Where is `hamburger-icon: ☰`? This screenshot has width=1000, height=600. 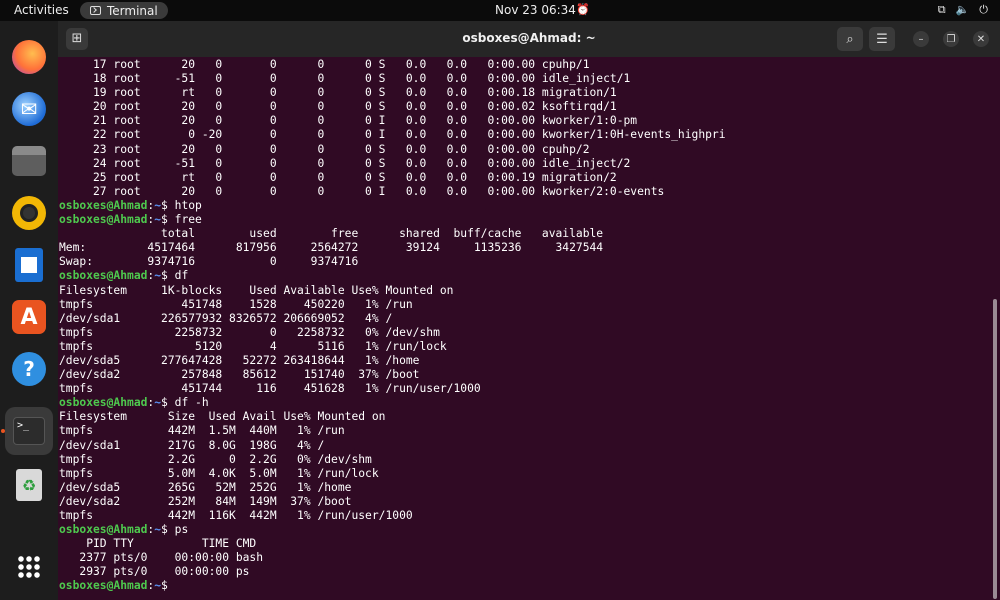
hamburger-icon: ☰ is located at coordinates (882, 39).